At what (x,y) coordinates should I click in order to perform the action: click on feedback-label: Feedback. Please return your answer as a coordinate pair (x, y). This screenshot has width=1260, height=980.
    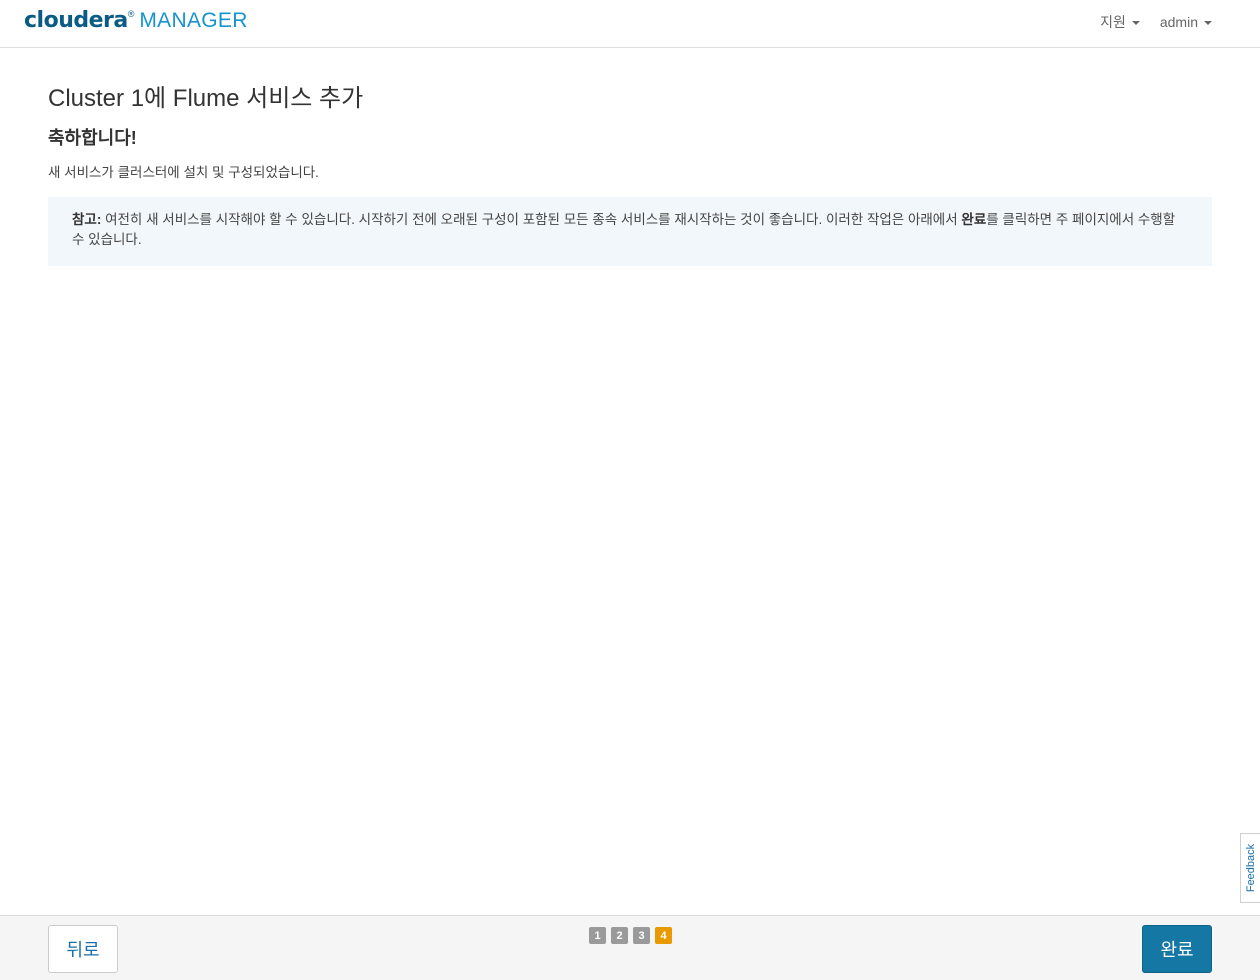
    Looking at the image, I should click on (1250, 868).